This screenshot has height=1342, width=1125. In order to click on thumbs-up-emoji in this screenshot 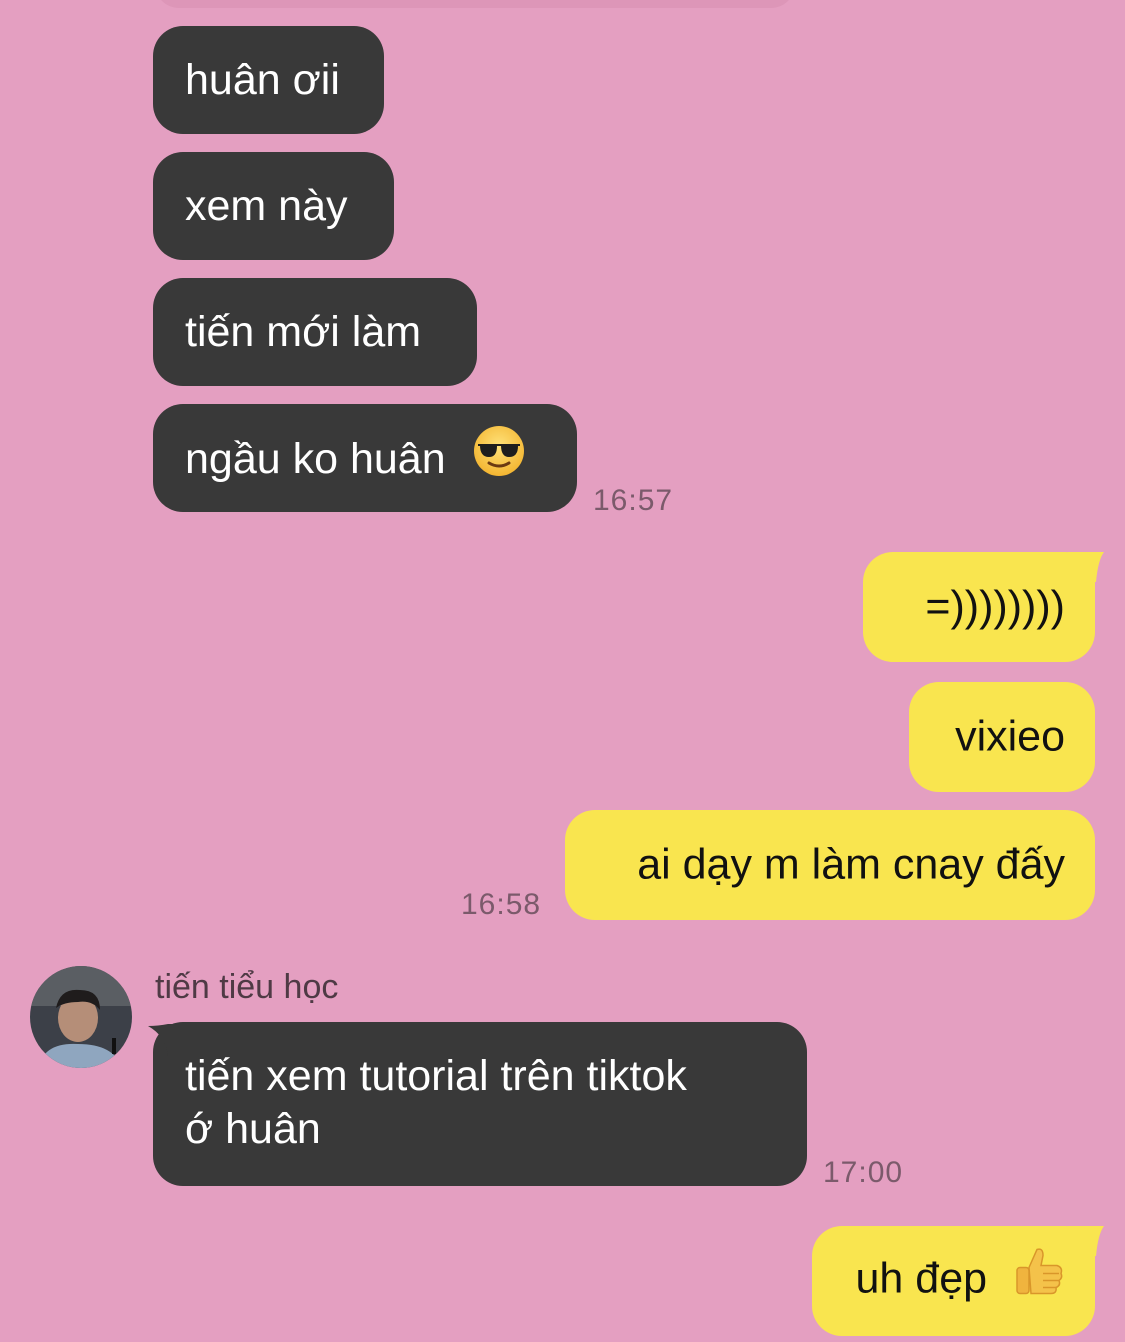, I will do `click(1037, 1278)`.